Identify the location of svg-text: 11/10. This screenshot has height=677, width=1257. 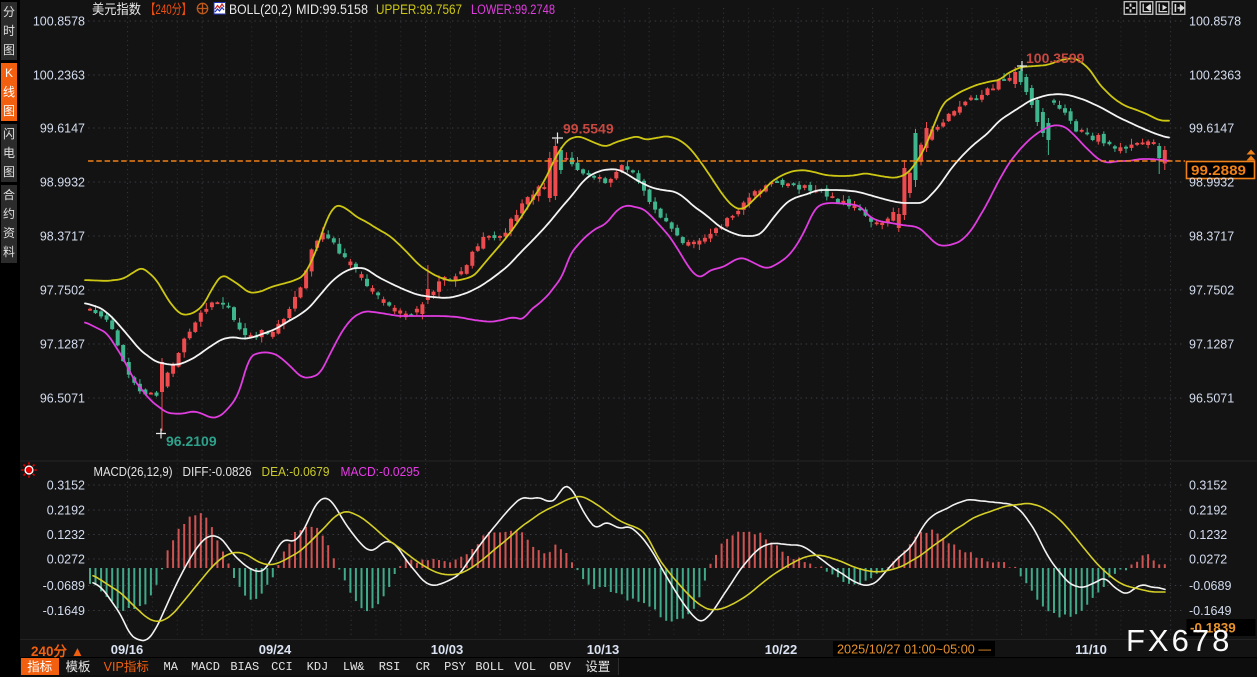
(1091, 649).